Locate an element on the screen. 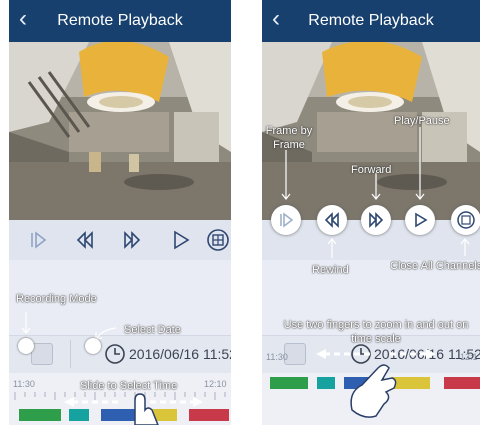  annotation-forward: Forward is located at coordinates (371, 170).